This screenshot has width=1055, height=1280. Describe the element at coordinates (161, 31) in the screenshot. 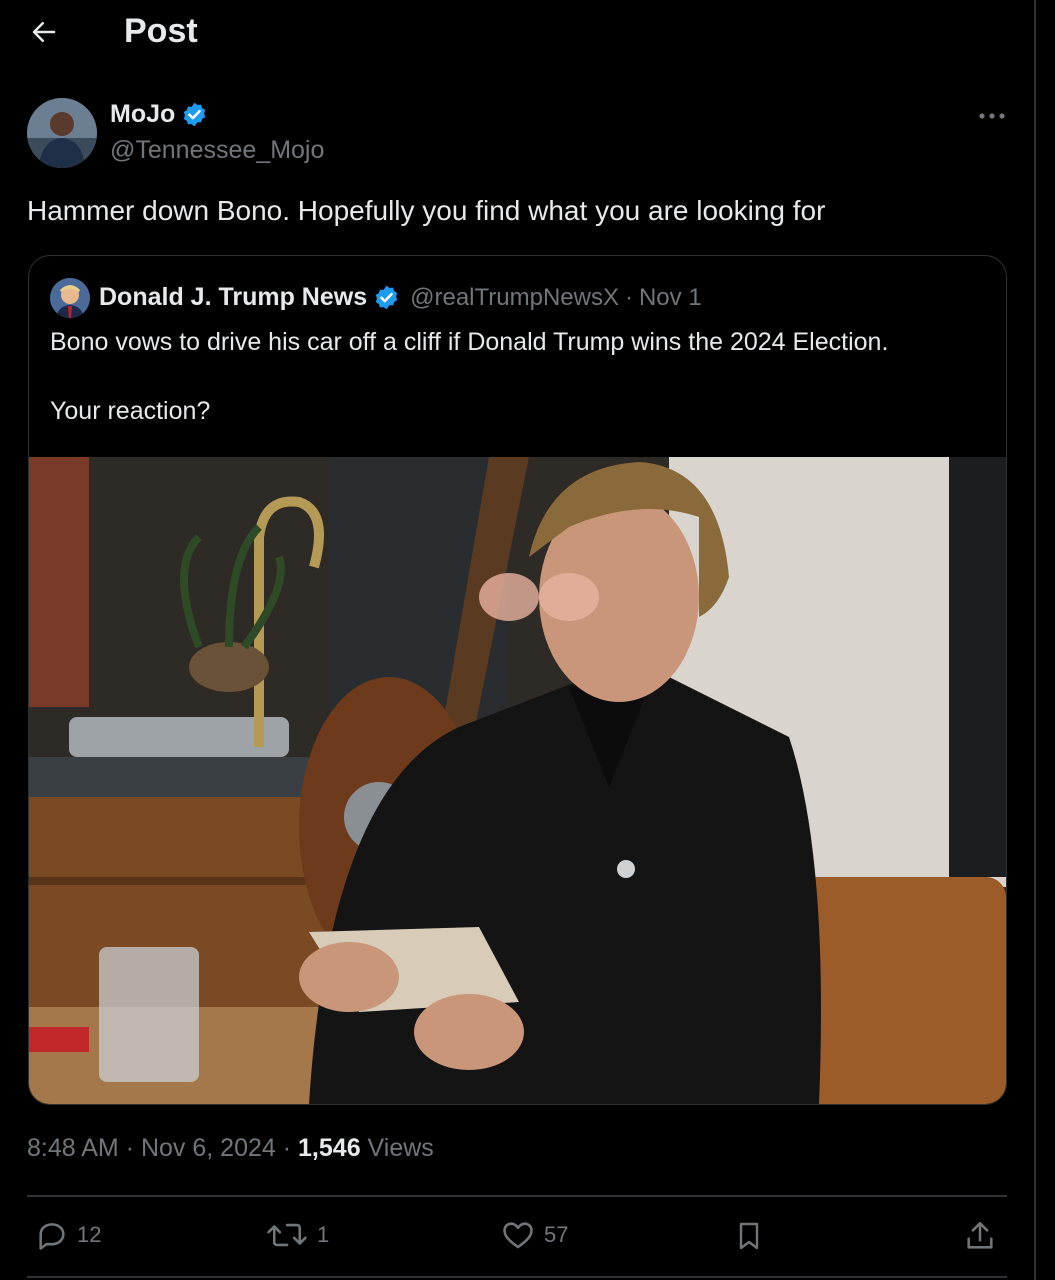

I see `page-title: Post` at that location.